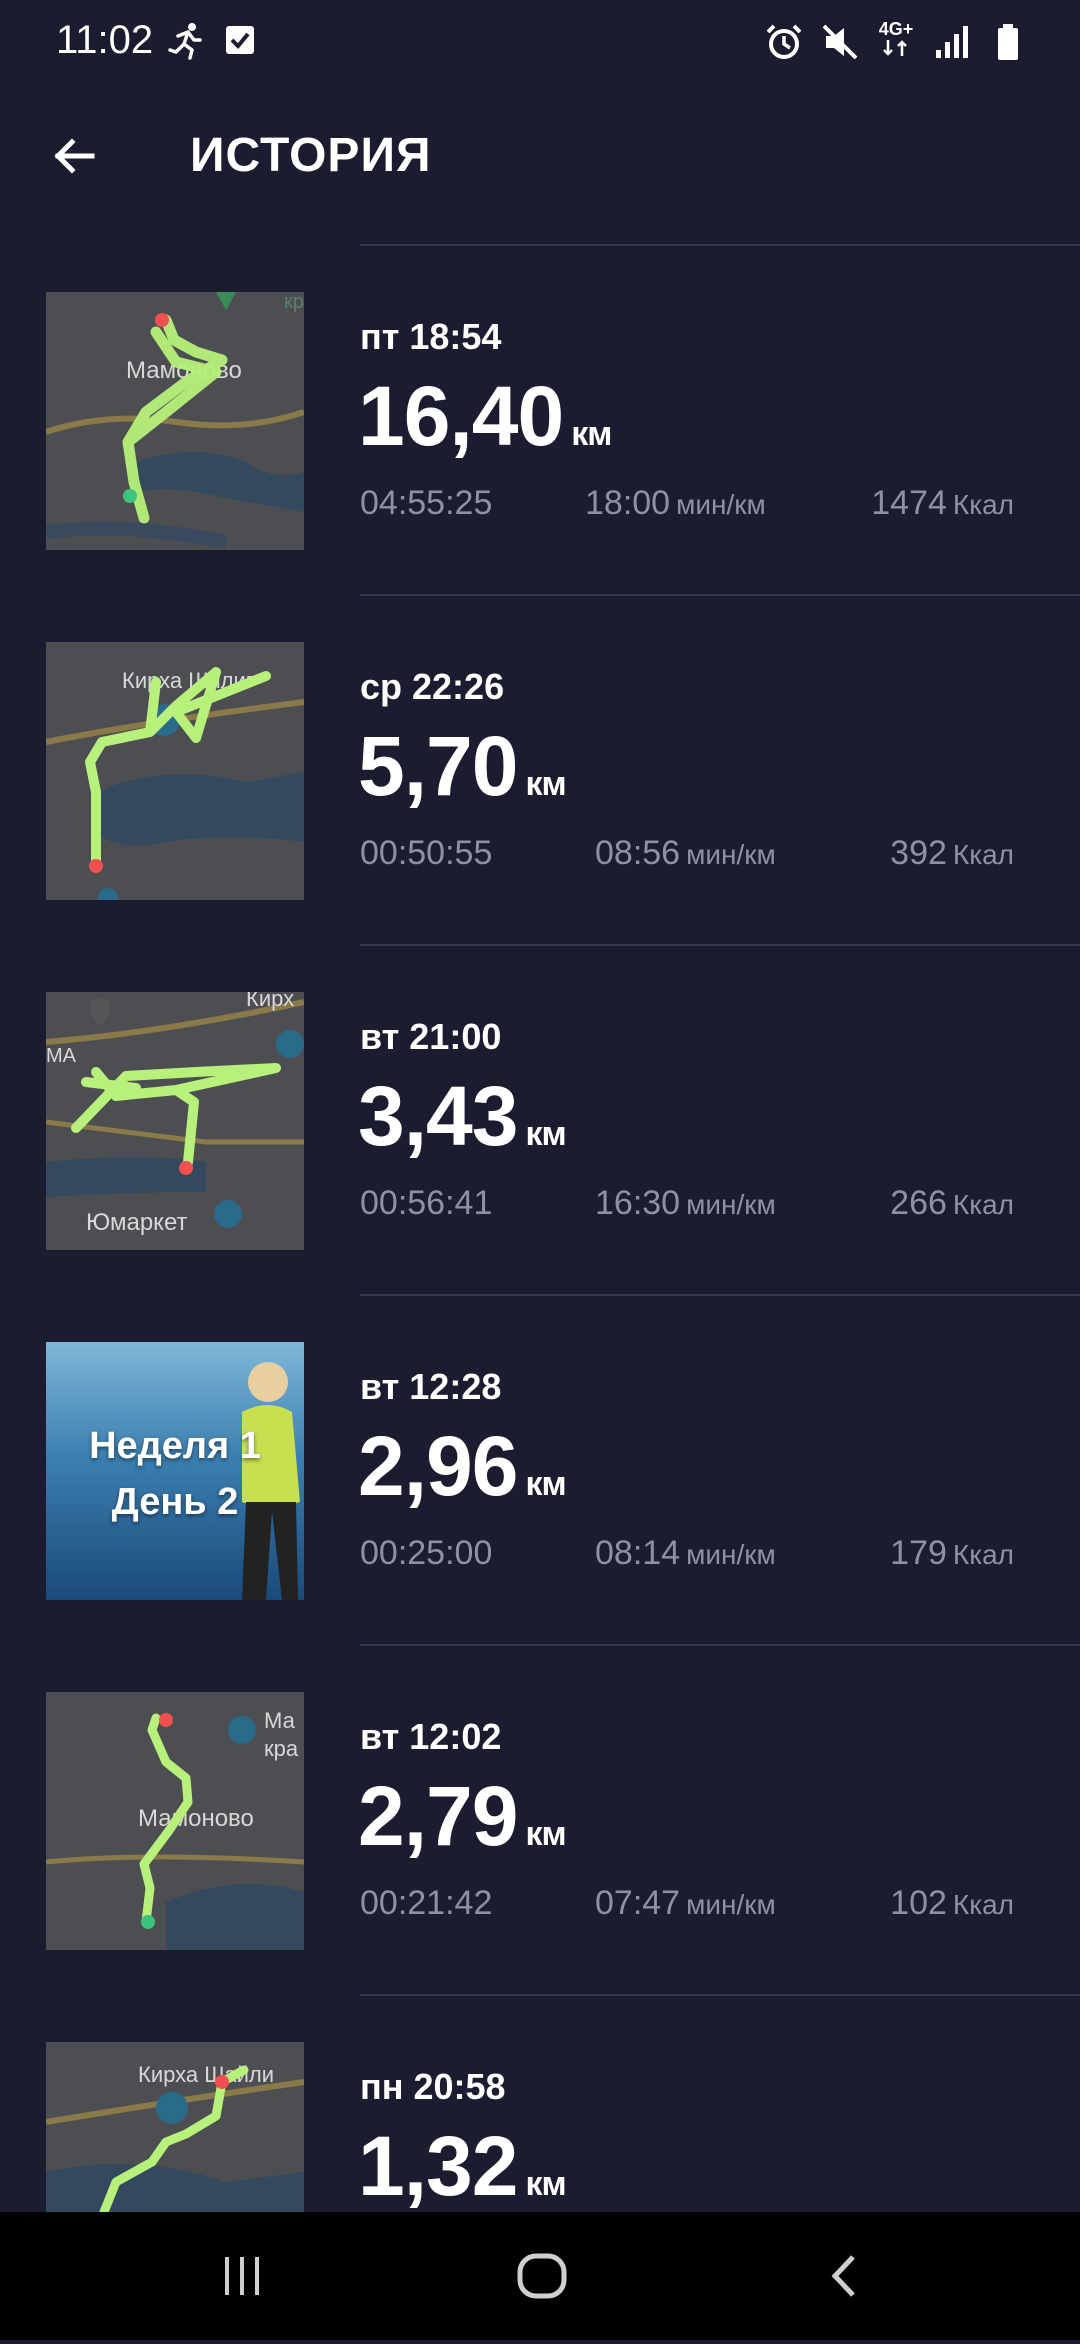 The image size is (1080, 2344). I want to click on history-item-time: вт 21:00, so click(431, 1036).